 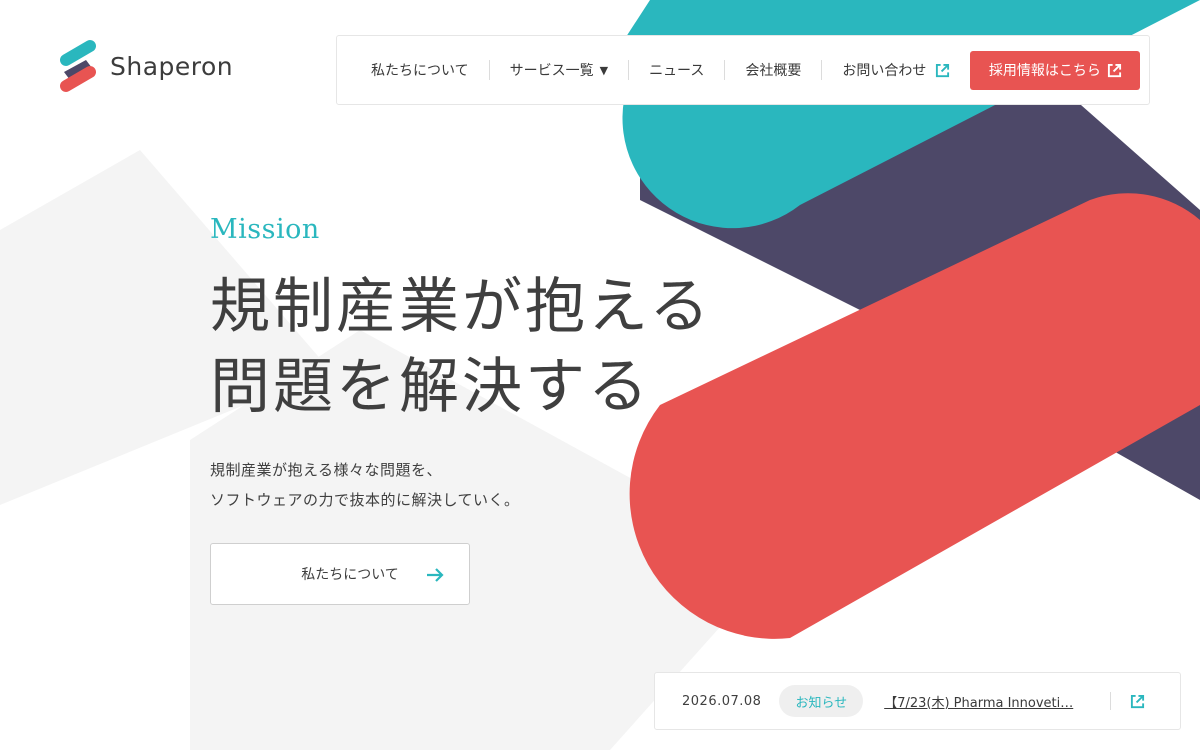 I want to click on nav-item-company: 会社概要, so click(x=774, y=70).